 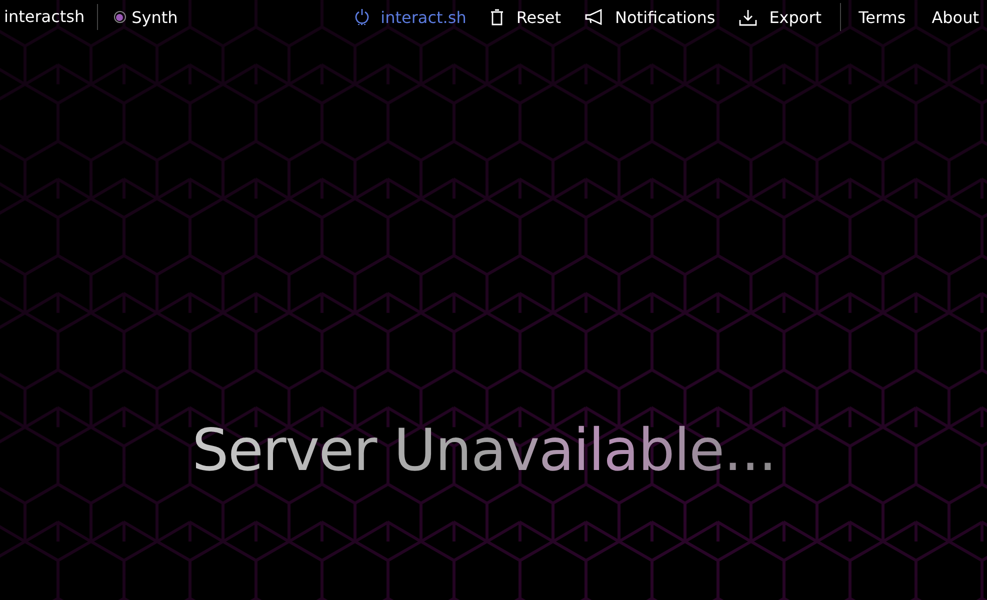 I want to click on app-name: interactsh, so click(x=51, y=17).